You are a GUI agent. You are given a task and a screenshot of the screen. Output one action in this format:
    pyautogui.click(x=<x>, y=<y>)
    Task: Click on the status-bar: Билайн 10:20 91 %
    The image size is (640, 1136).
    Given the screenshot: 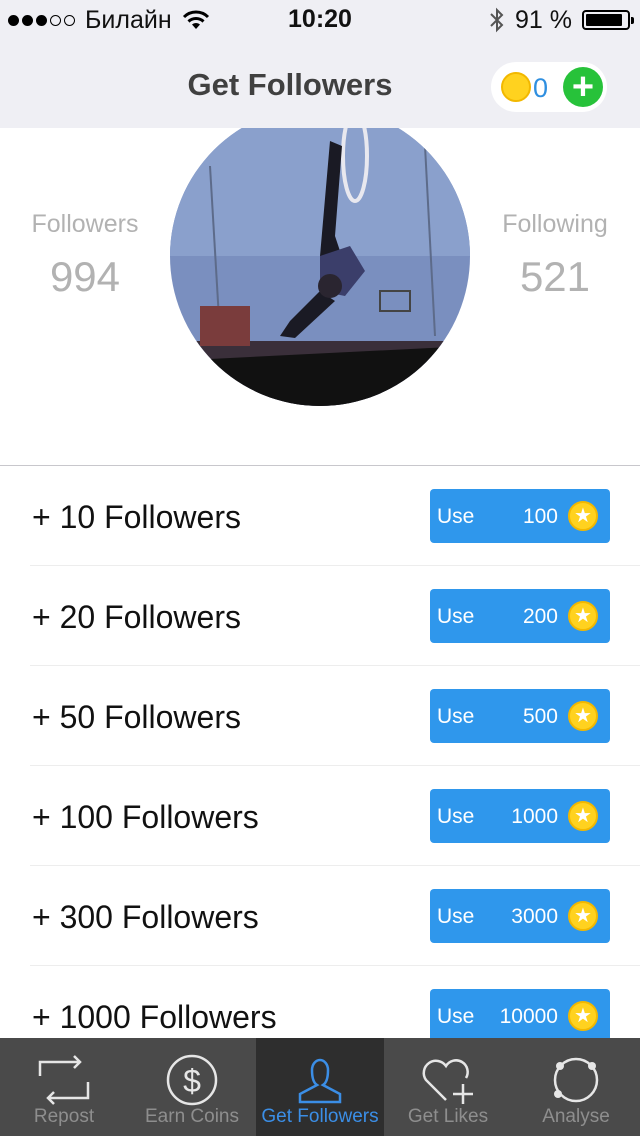 What is the action you would take?
    pyautogui.click(x=320, y=20)
    